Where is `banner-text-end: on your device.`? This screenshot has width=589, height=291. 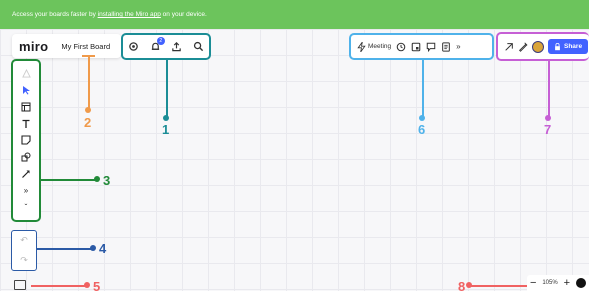 banner-text-end: on your device. is located at coordinates (183, 14).